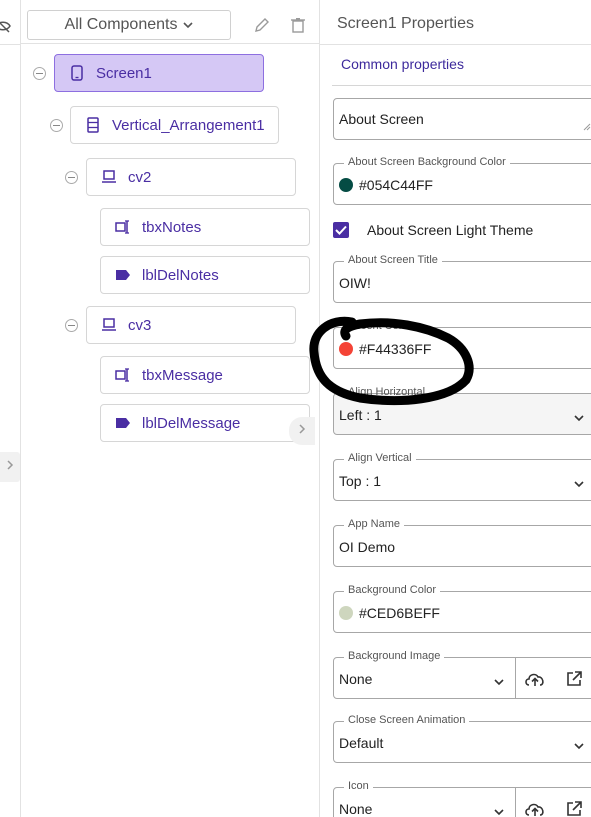 Image resolution: width=591 pixels, height=817 pixels. What do you see at coordinates (462, 608) in the screenshot?
I see `background-color-field: Background Color #CED6BEFF` at bounding box center [462, 608].